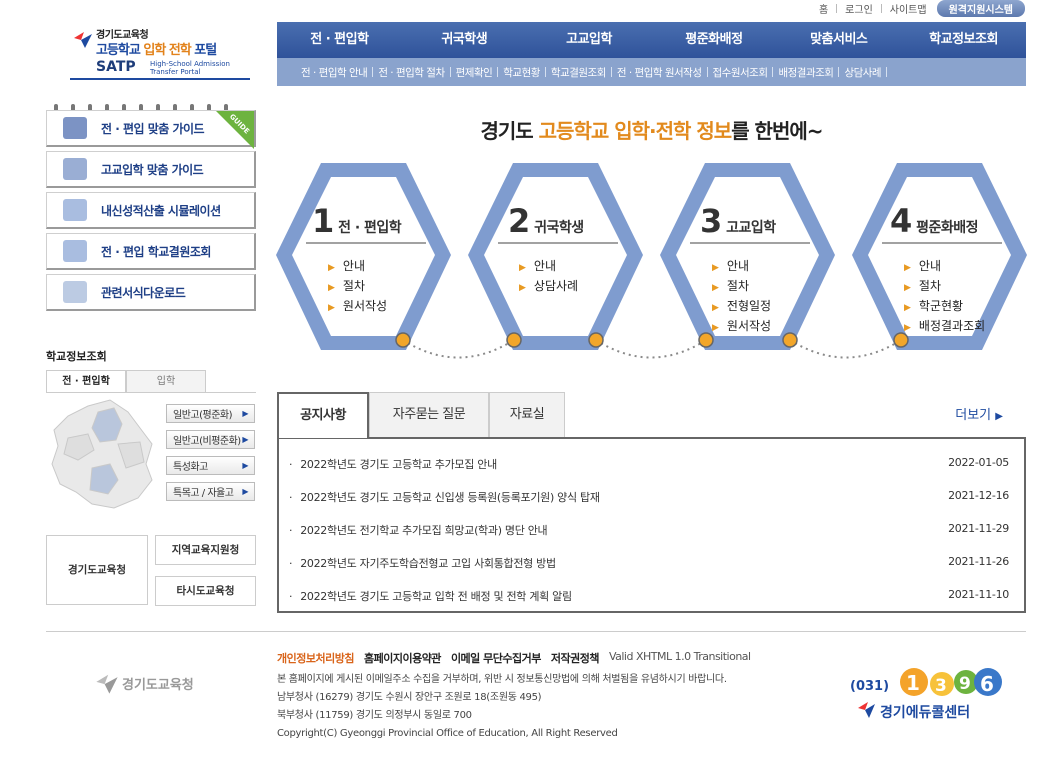  What do you see at coordinates (521, 72) in the screenshot?
I see `subnav-item: 학교현황` at bounding box center [521, 72].